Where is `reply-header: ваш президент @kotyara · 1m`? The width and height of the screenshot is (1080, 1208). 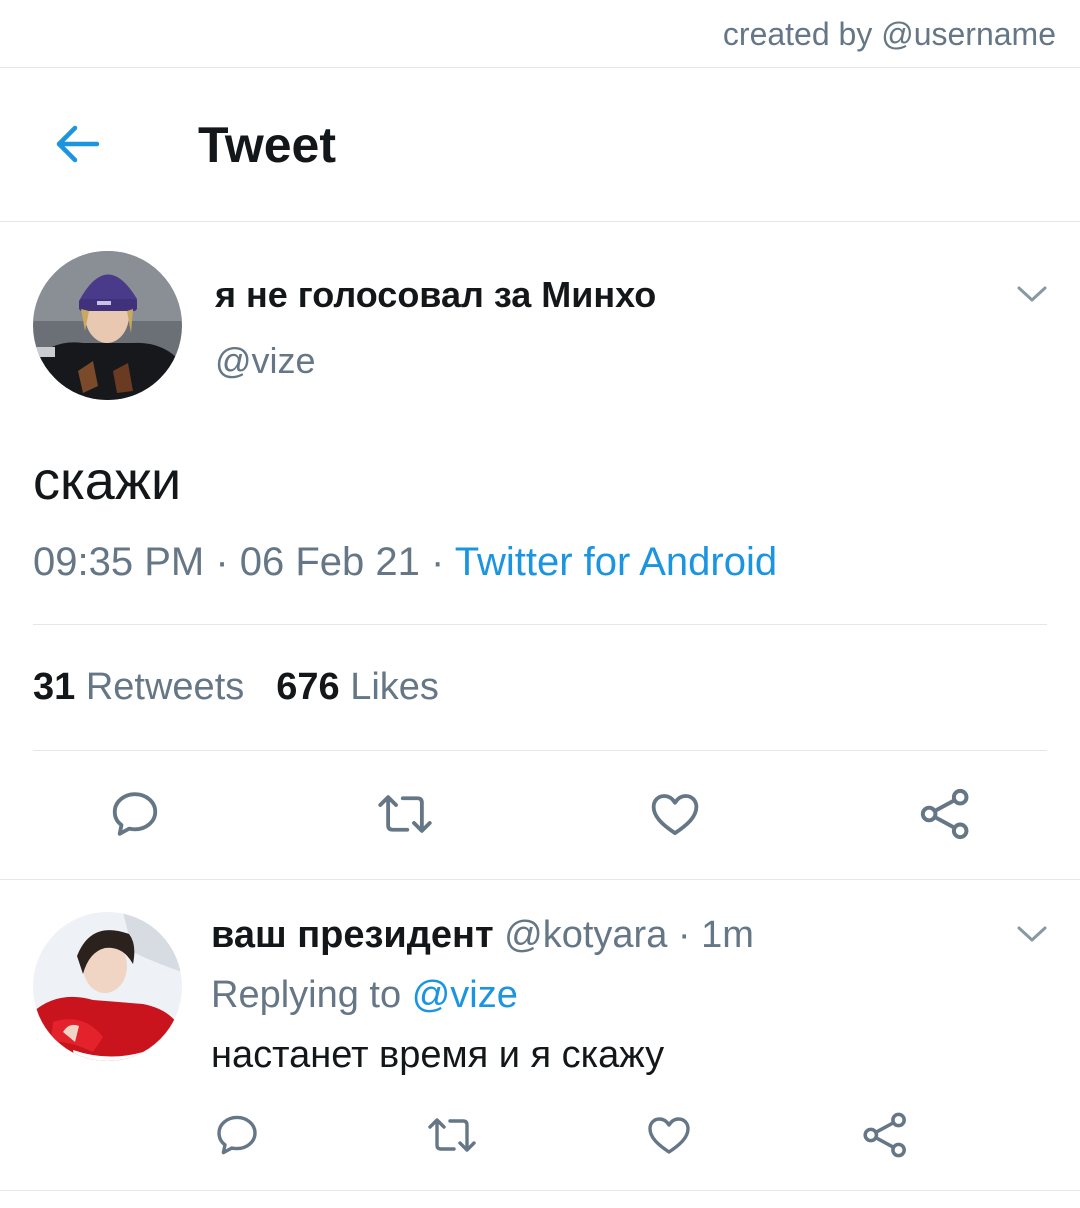
reply-header: ваш президент @kotyara · 1m is located at coordinates (482, 935).